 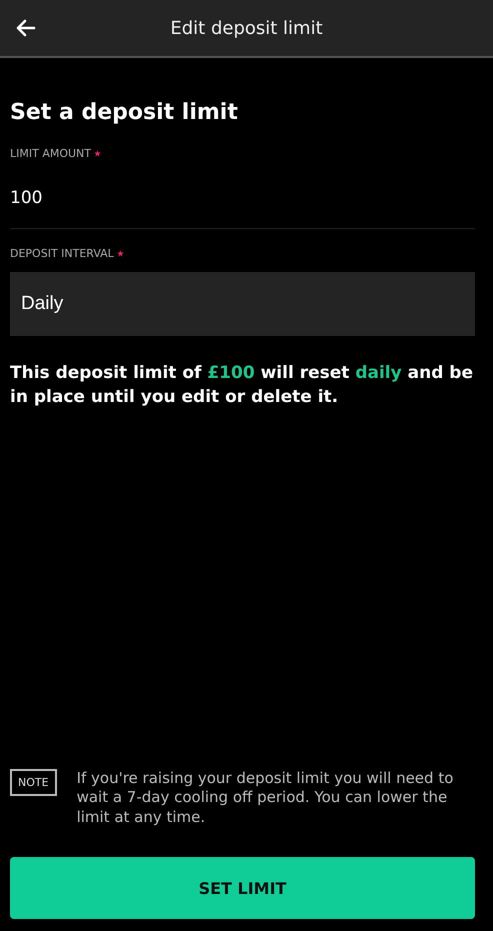 What do you see at coordinates (242, 385) in the screenshot?
I see `limit-summary-text: This deposit limit of £100 will reset daily and be in place until you edit or delete it.` at bounding box center [242, 385].